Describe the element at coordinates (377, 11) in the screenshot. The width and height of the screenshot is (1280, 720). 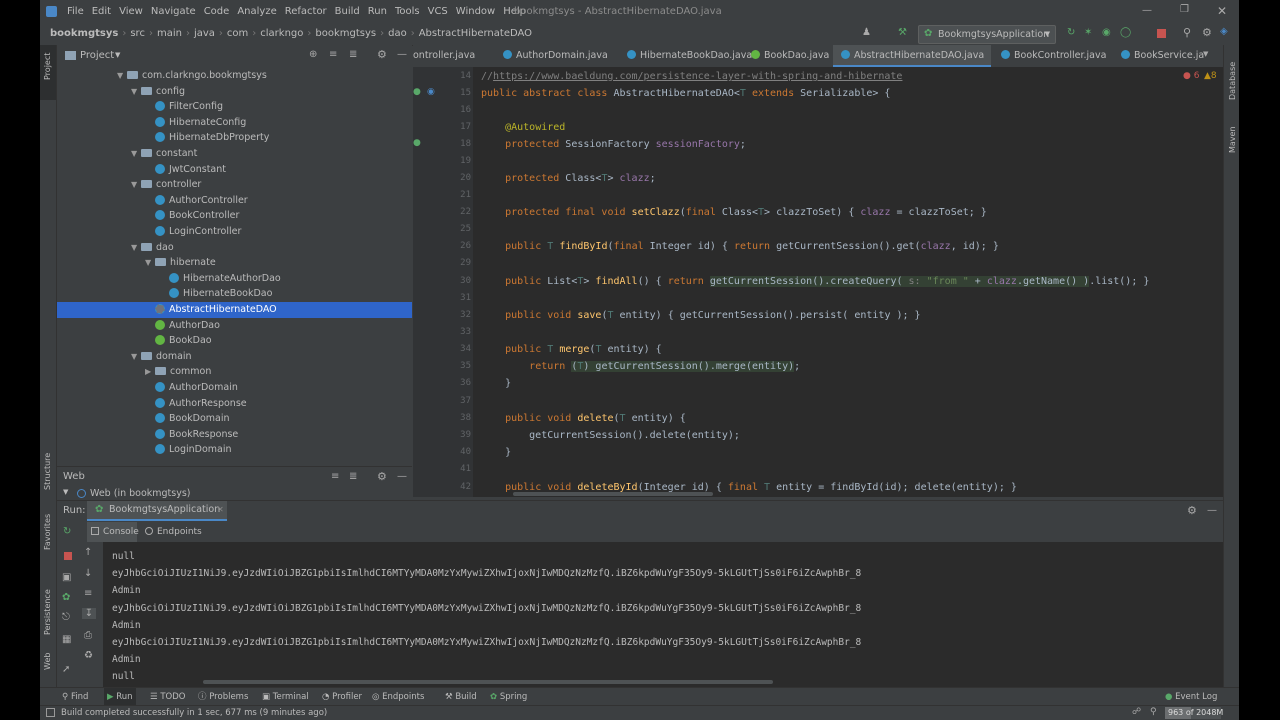
I see `menu-item-run: Run` at that location.